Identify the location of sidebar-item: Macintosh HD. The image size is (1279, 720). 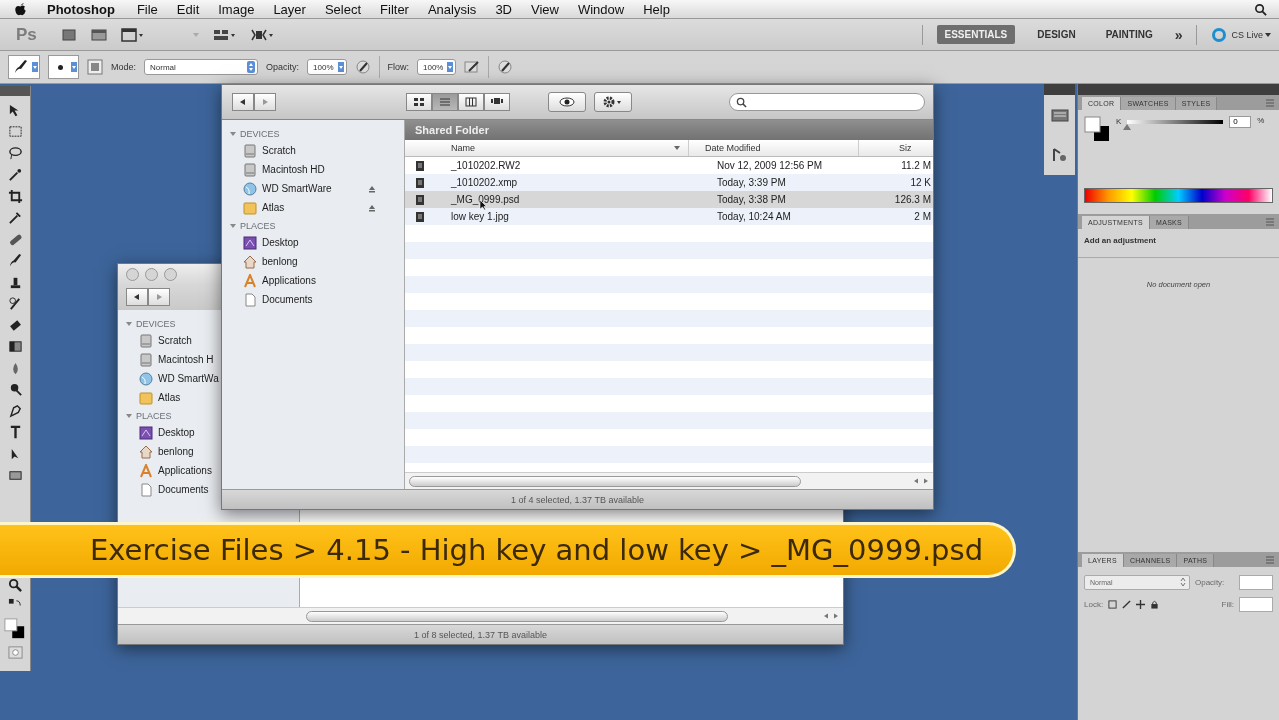
(293, 169).